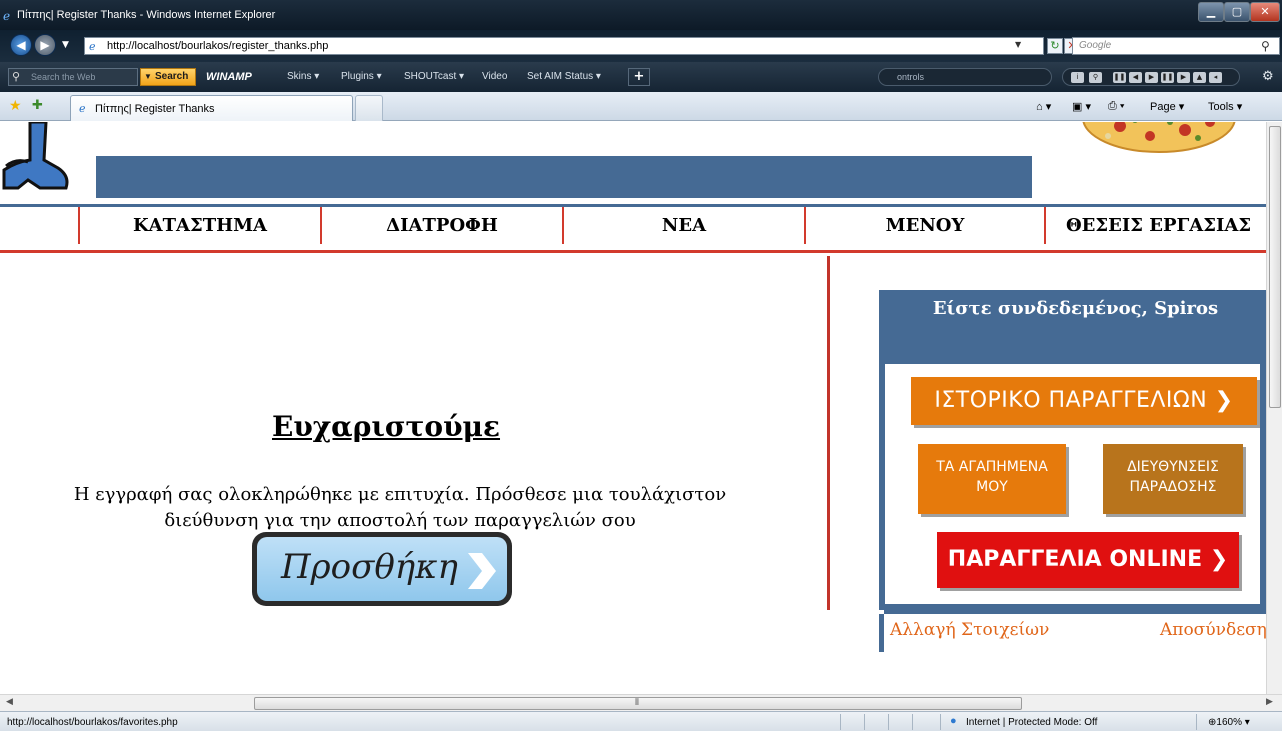 The image size is (1282, 731). What do you see at coordinates (881, 633) in the screenshot?
I see `user-panel-footer-border` at bounding box center [881, 633].